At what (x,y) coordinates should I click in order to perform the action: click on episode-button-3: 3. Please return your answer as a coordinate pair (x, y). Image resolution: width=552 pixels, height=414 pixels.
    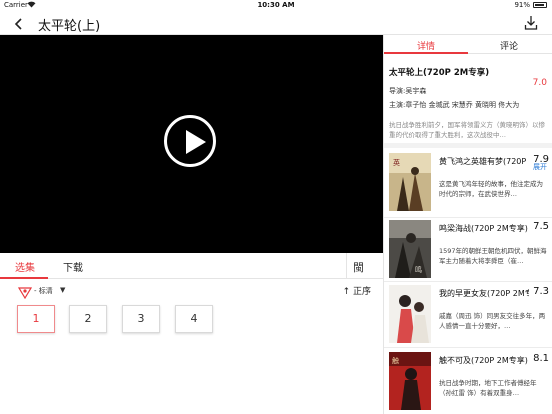
    Looking at the image, I should click on (141, 319).